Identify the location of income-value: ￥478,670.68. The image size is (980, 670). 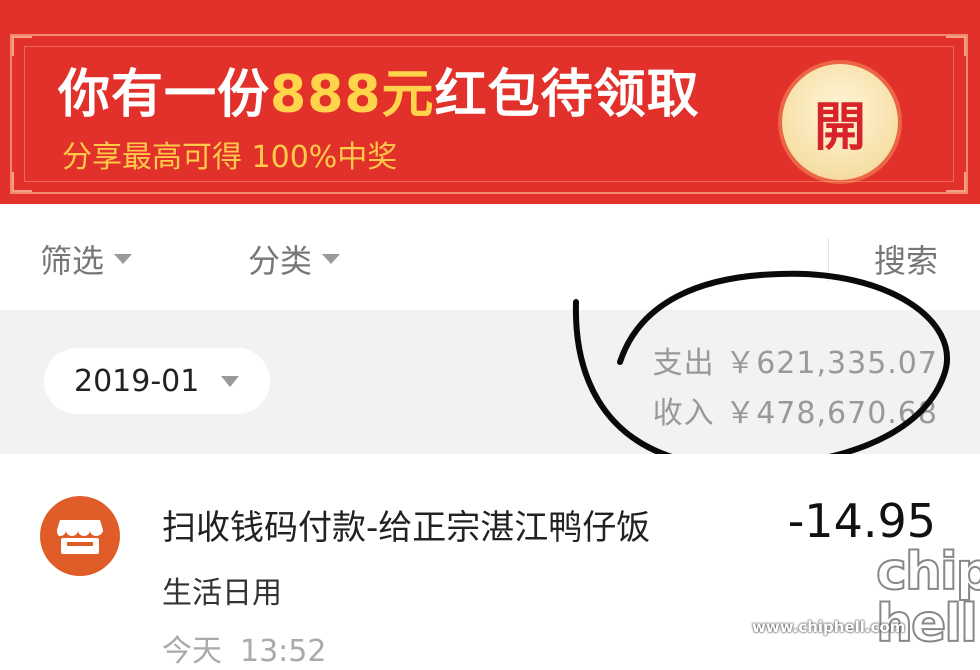
(831, 413).